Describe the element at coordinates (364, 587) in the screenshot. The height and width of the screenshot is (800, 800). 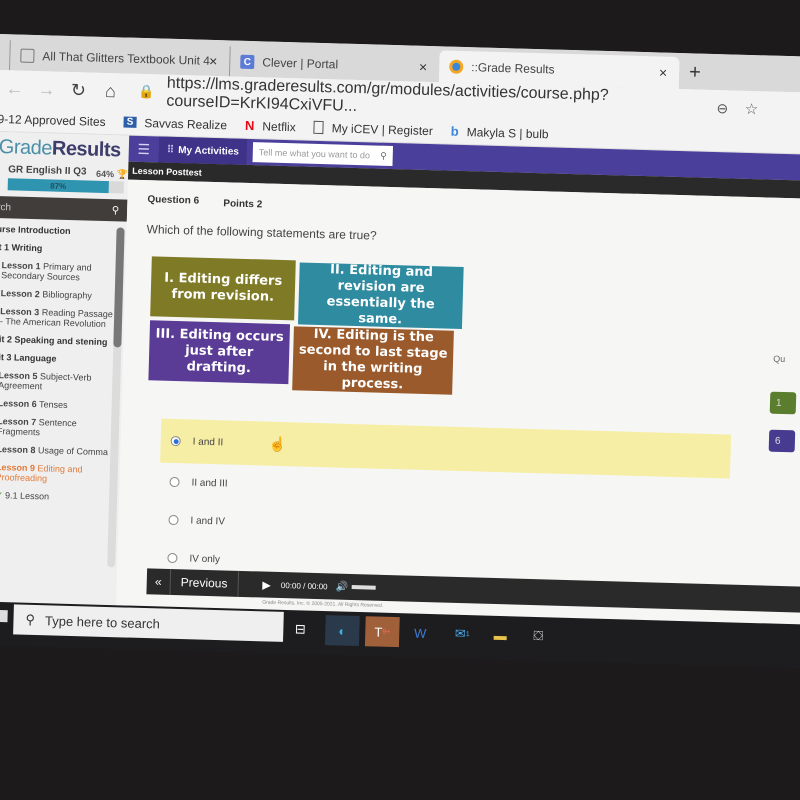
I see `volume-slider` at that location.